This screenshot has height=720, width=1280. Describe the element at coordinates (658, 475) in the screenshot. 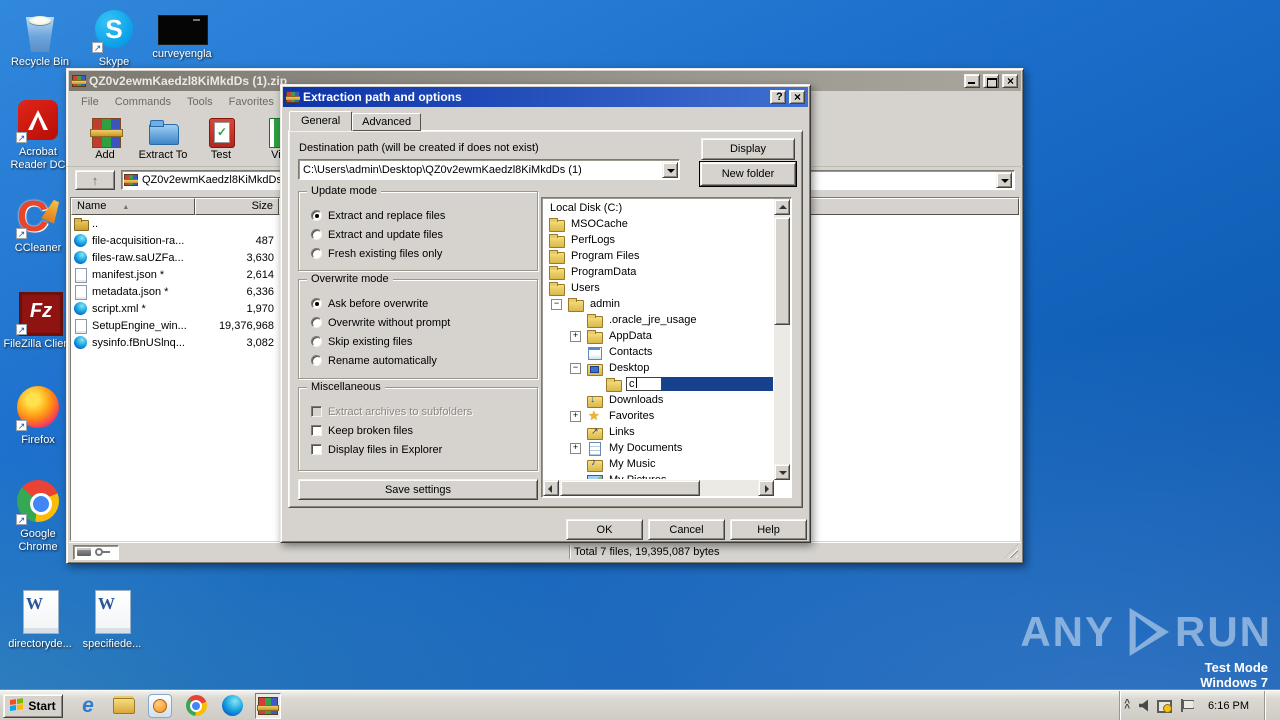

I see `tree-item: My Pictures` at that location.